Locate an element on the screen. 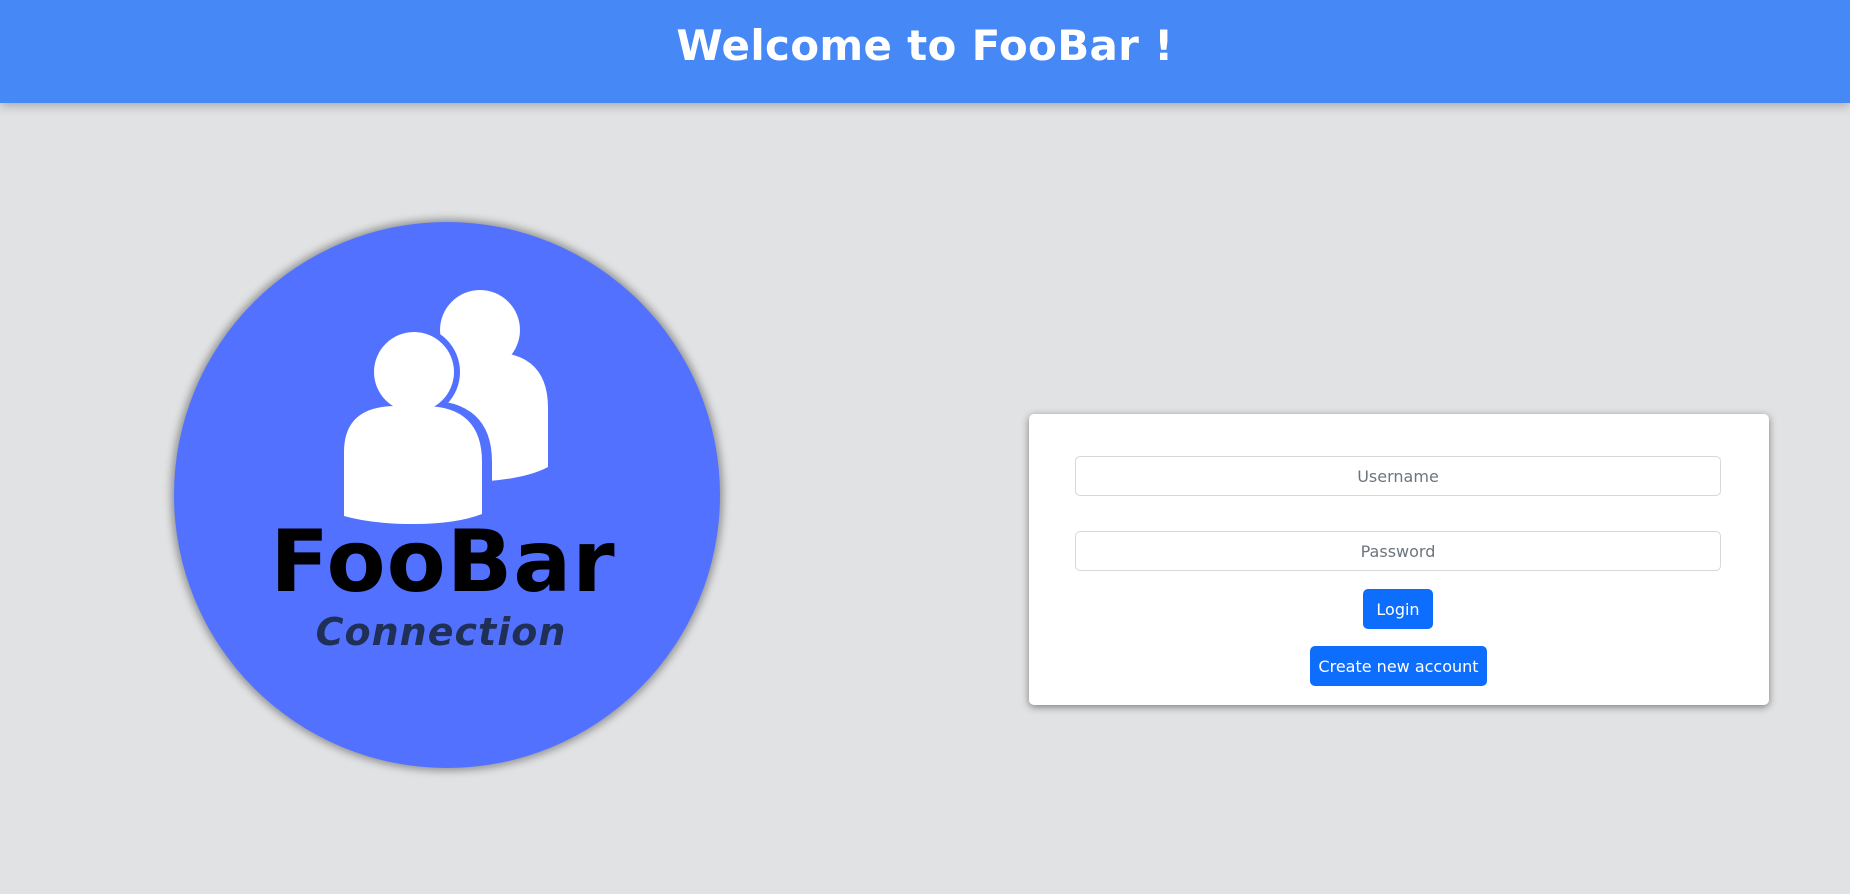 This screenshot has height=894, width=1850. users-icon is located at coordinates (446, 407).